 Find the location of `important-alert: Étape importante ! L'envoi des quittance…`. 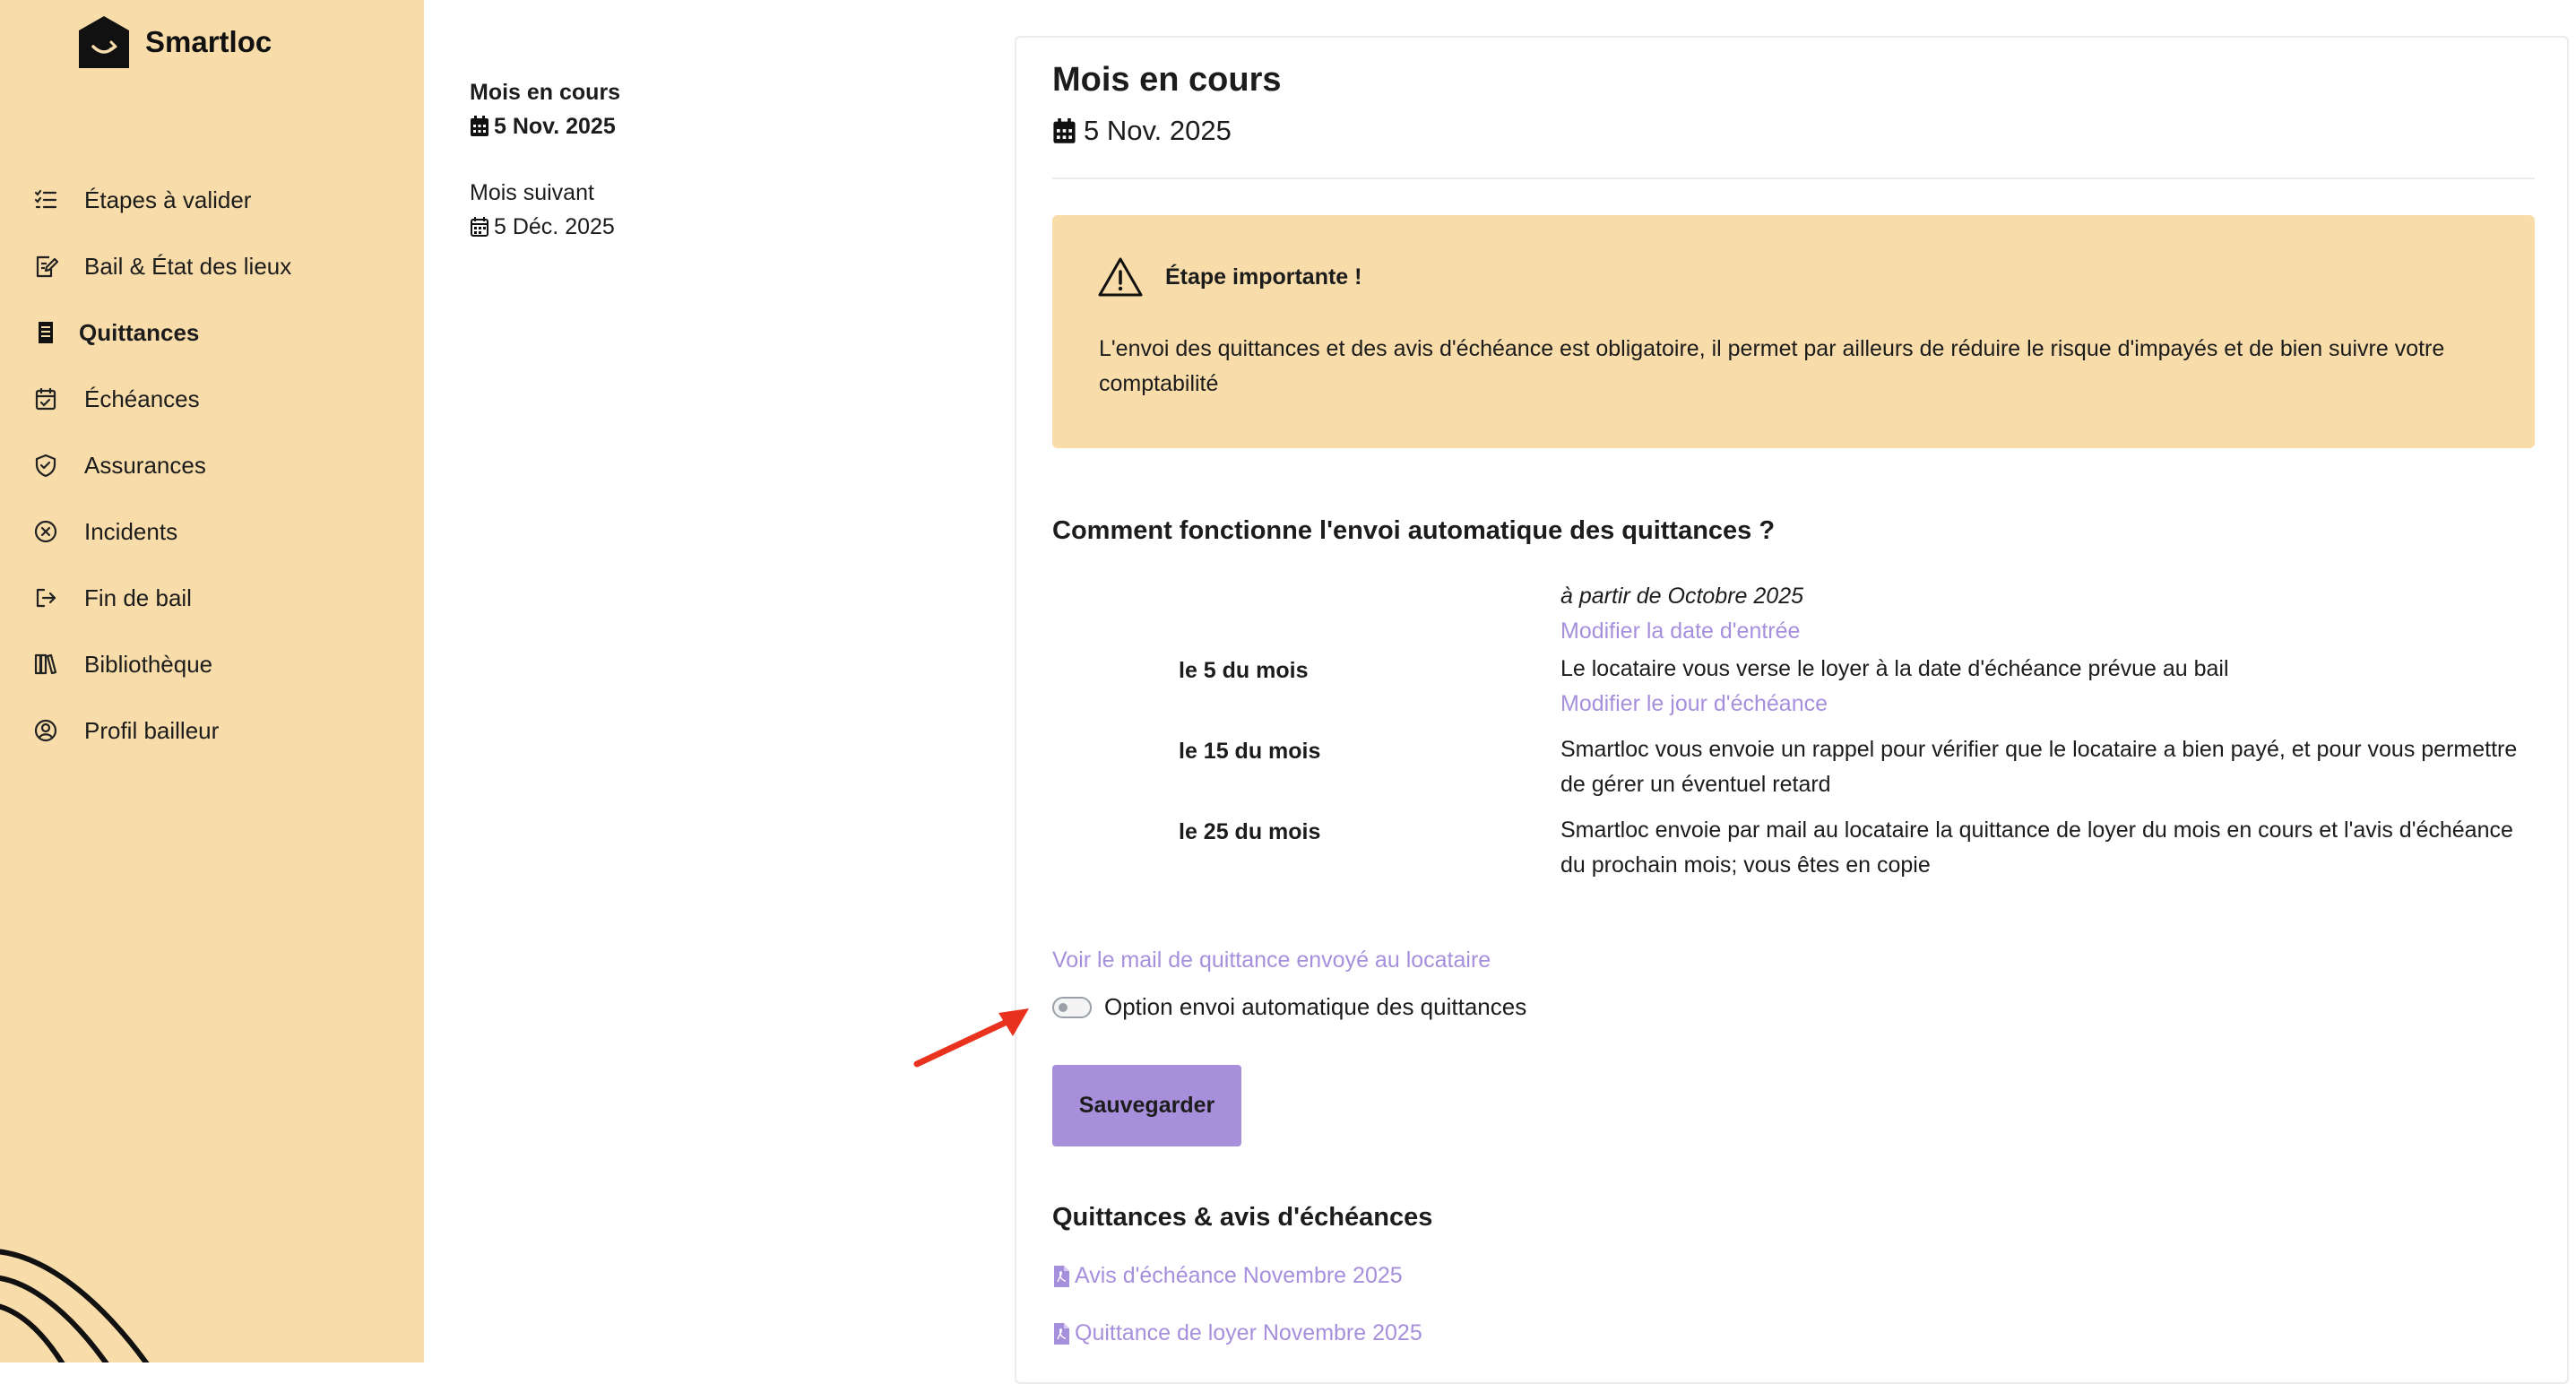

important-alert: Étape importante ! L'envoi des quittance… is located at coordinates (1793, 331).